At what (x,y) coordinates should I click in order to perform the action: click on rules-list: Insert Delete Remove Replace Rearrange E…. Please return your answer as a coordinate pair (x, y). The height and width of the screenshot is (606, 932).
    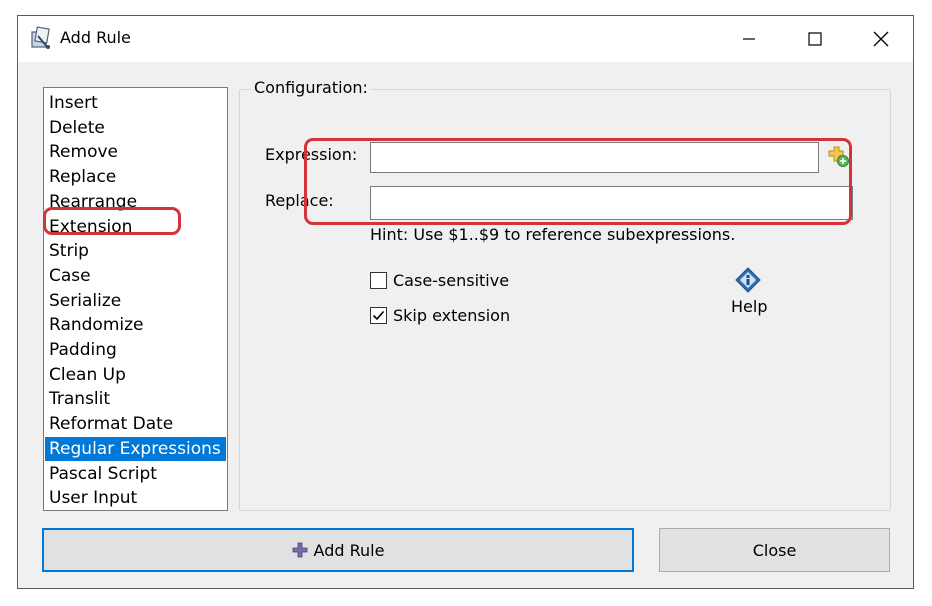
    Looking at the image, I should click on (135, 299).